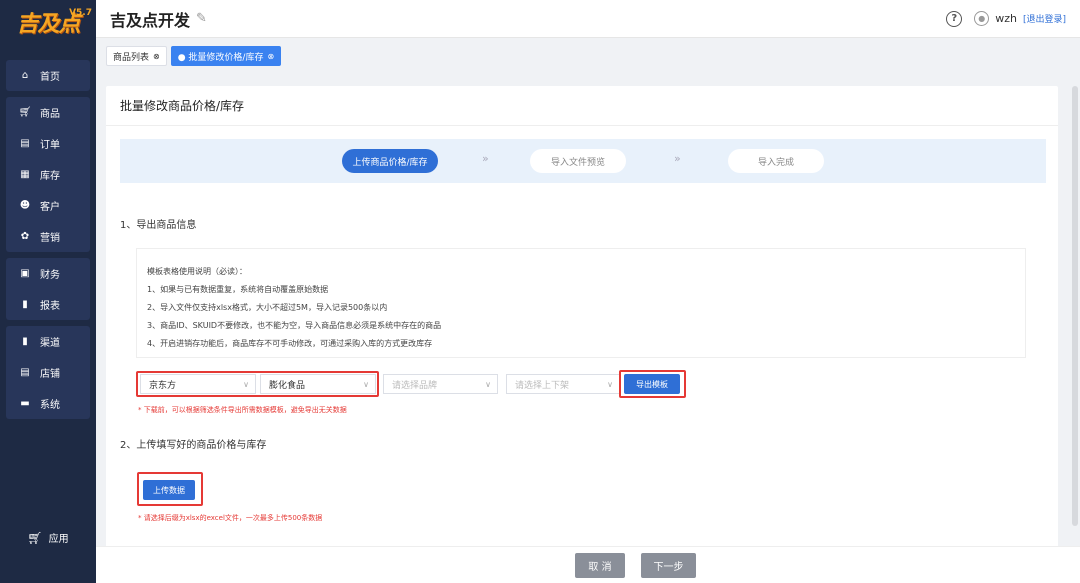  I want to click on export-hint: * 下载前，可以根据筛选条件导出所需数据模板，避免导出无关数据, so click(242, 410).